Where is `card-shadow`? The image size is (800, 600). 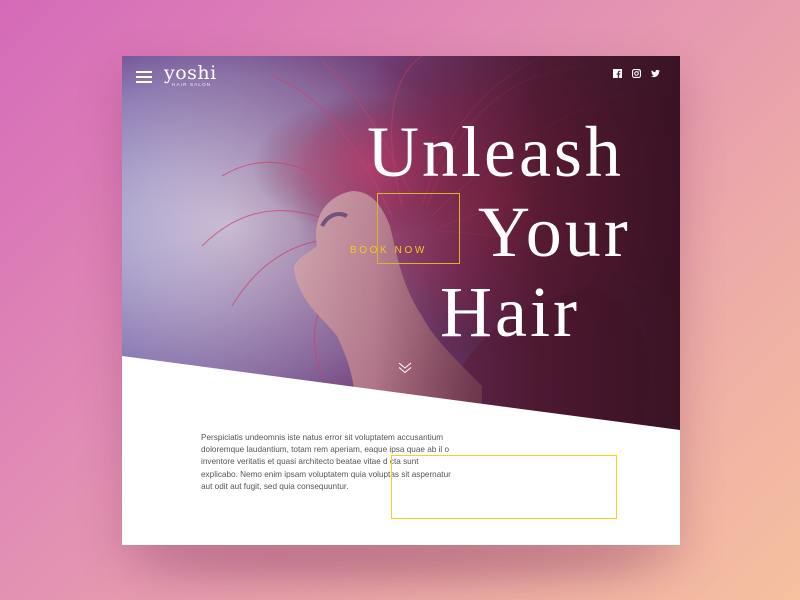
card-shadow is located at coordinates (400, 560).